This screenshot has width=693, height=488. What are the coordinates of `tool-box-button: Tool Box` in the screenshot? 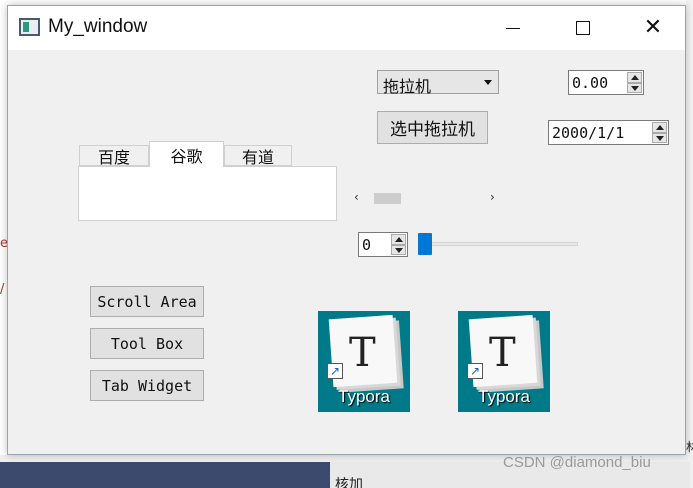 It's located at (147, 343).